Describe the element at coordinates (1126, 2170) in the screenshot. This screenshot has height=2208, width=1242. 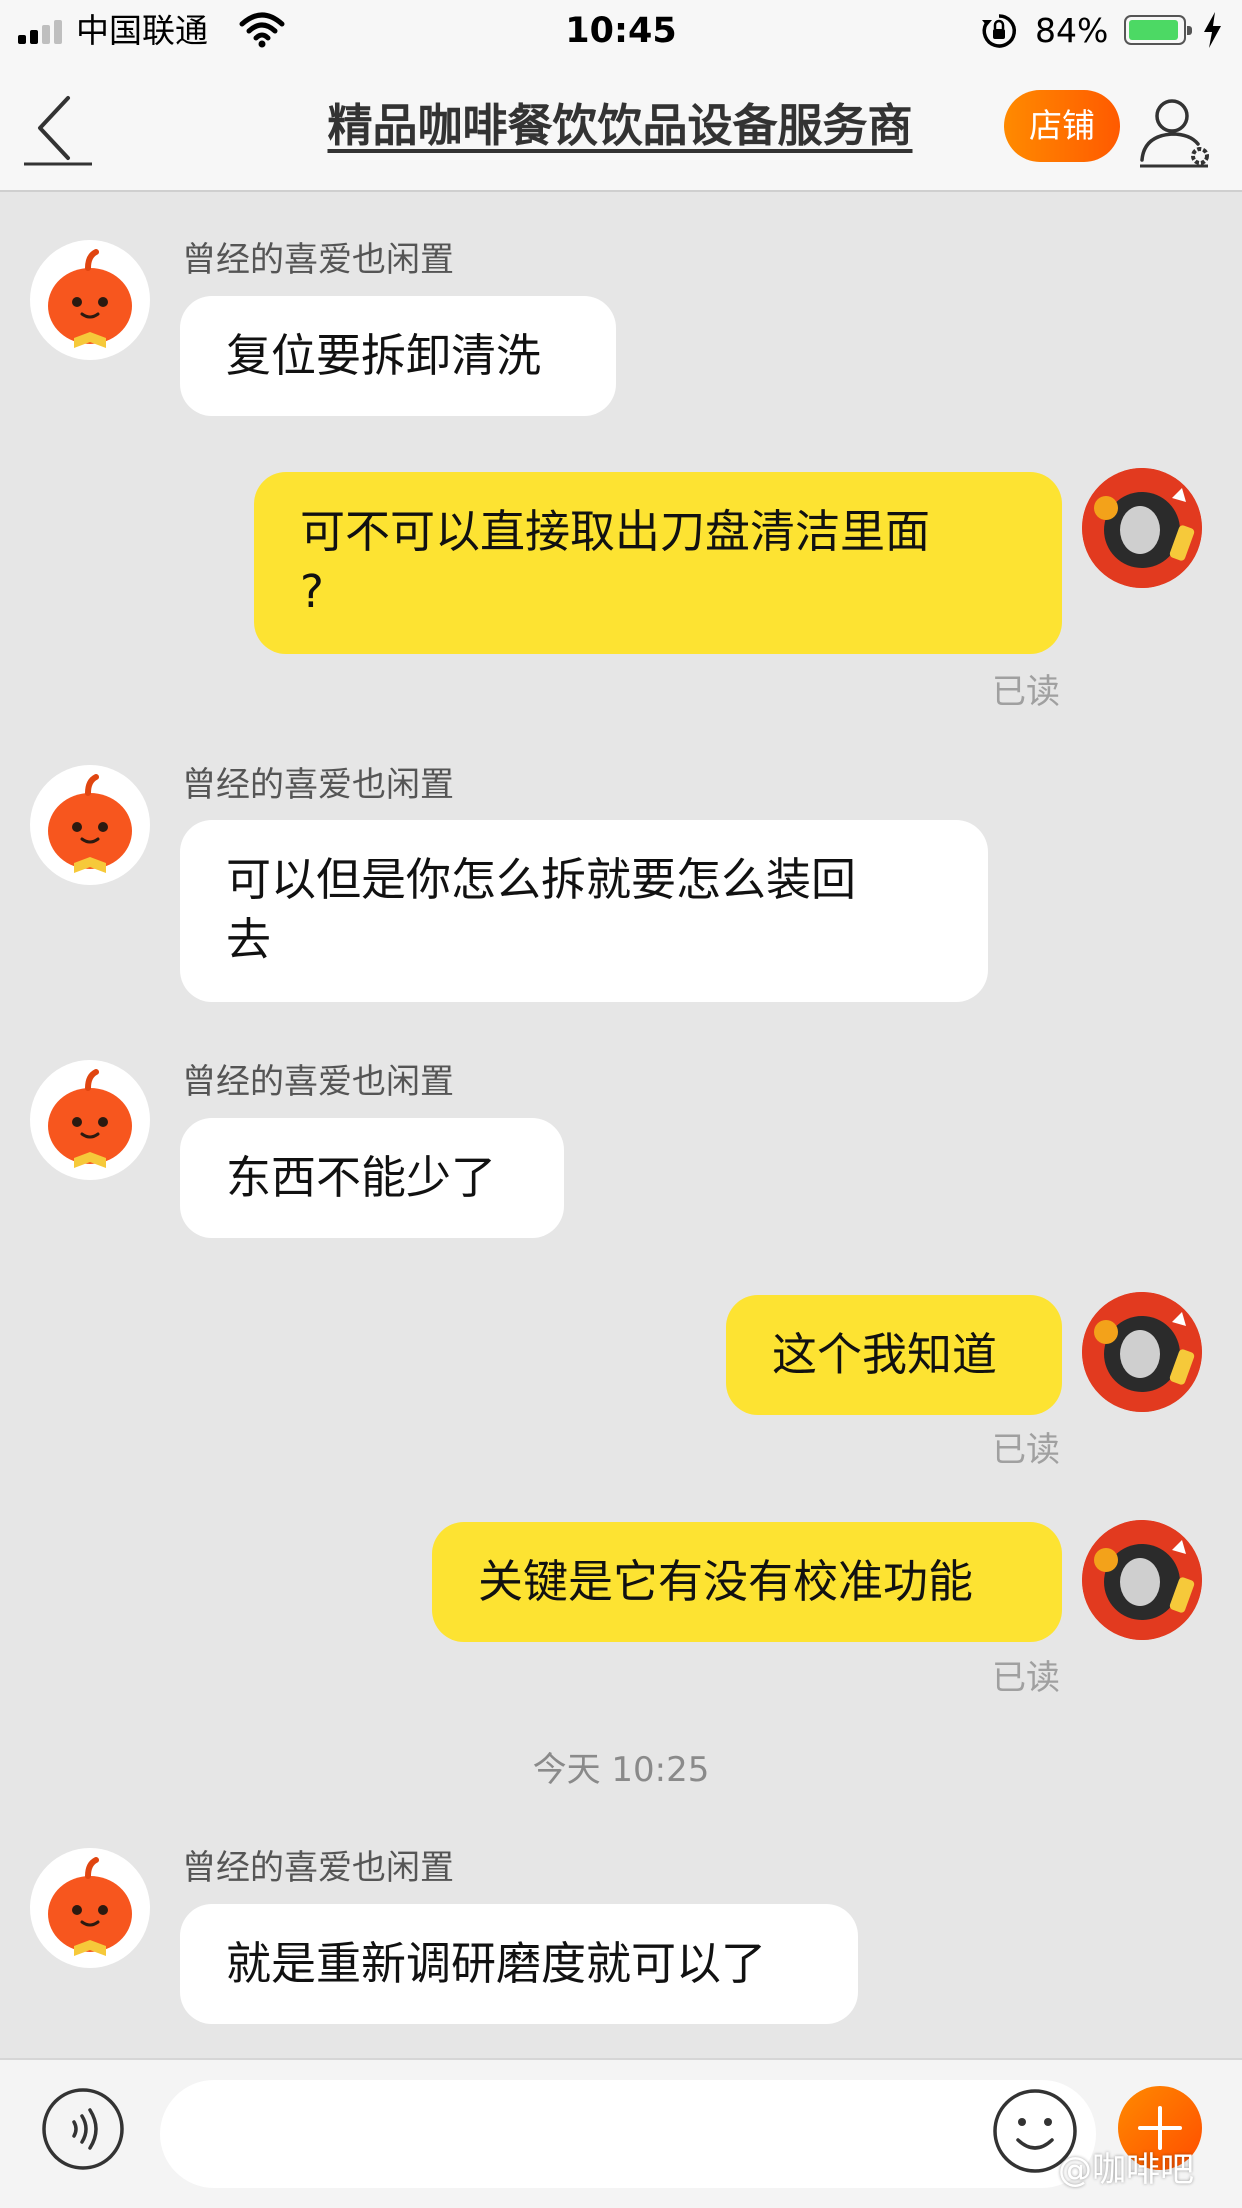
I see `watermark: @咖啡吧` at that location.